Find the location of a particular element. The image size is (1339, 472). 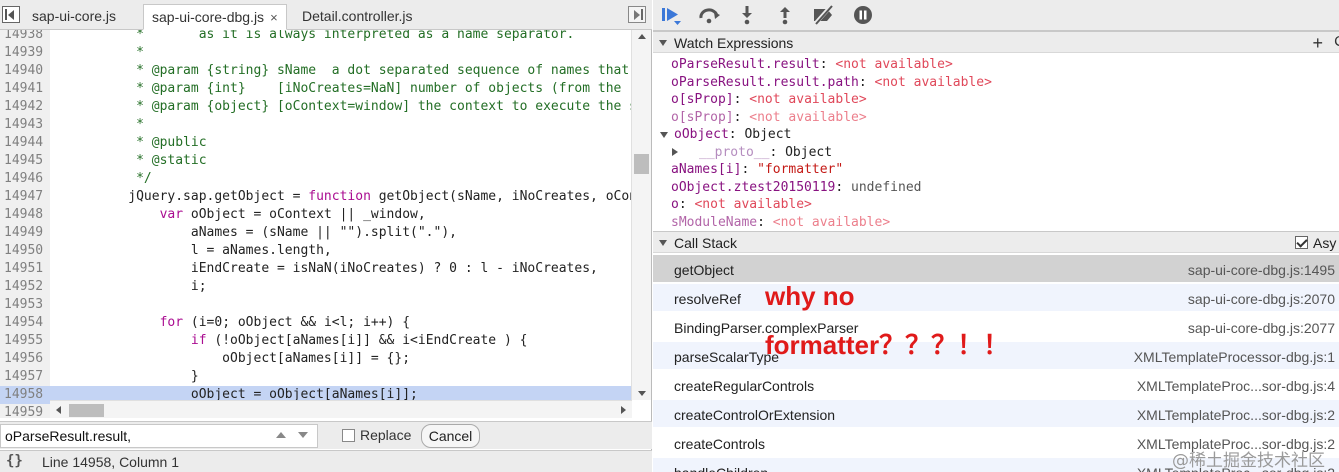

code-line: 14957 } is located at coordinates (316, 377).